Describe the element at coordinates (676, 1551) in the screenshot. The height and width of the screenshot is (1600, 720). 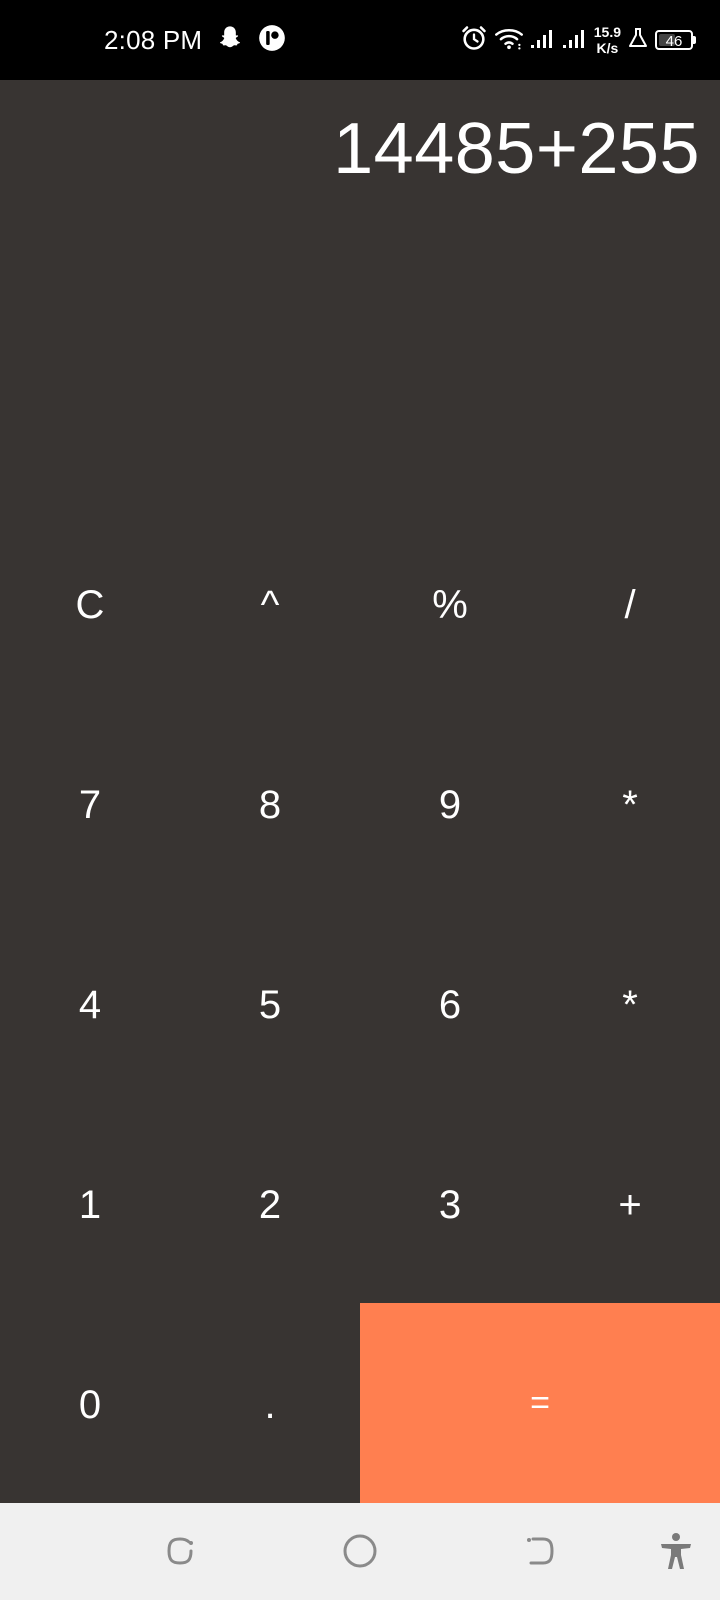
I see `accessibility-icon` at that location.